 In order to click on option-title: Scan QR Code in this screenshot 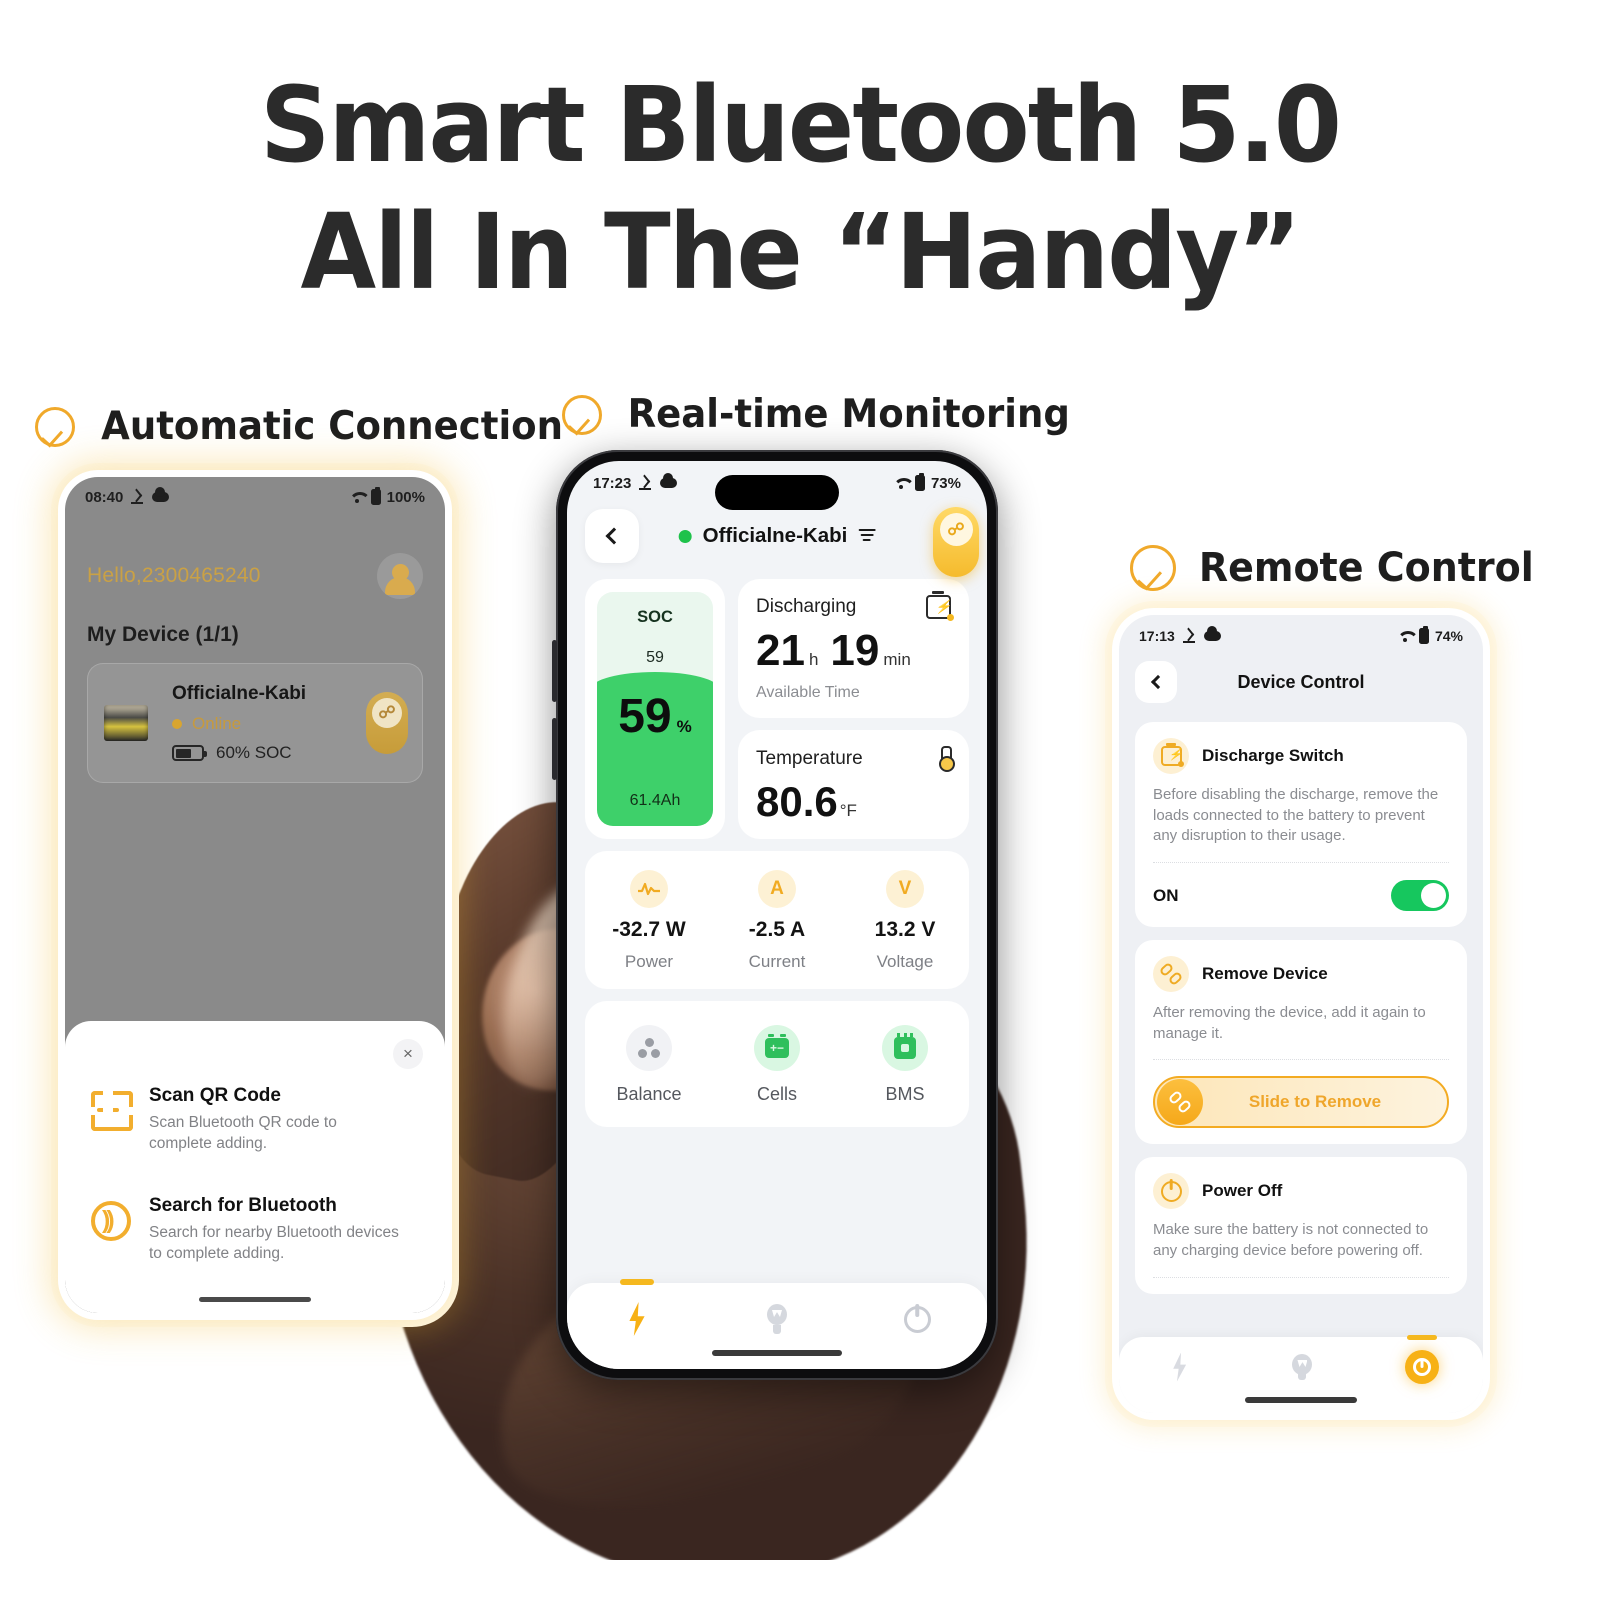, I will do `click(215, 1095)`.